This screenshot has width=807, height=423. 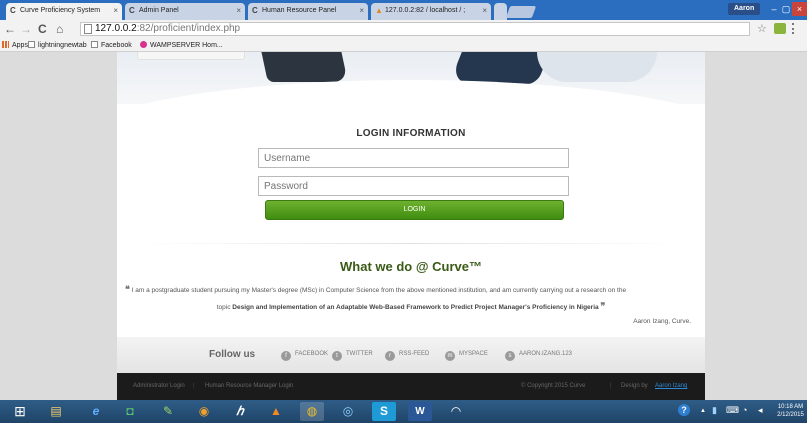 I want to click on tab-title: Admin Panel, so click(x=159, y=10).